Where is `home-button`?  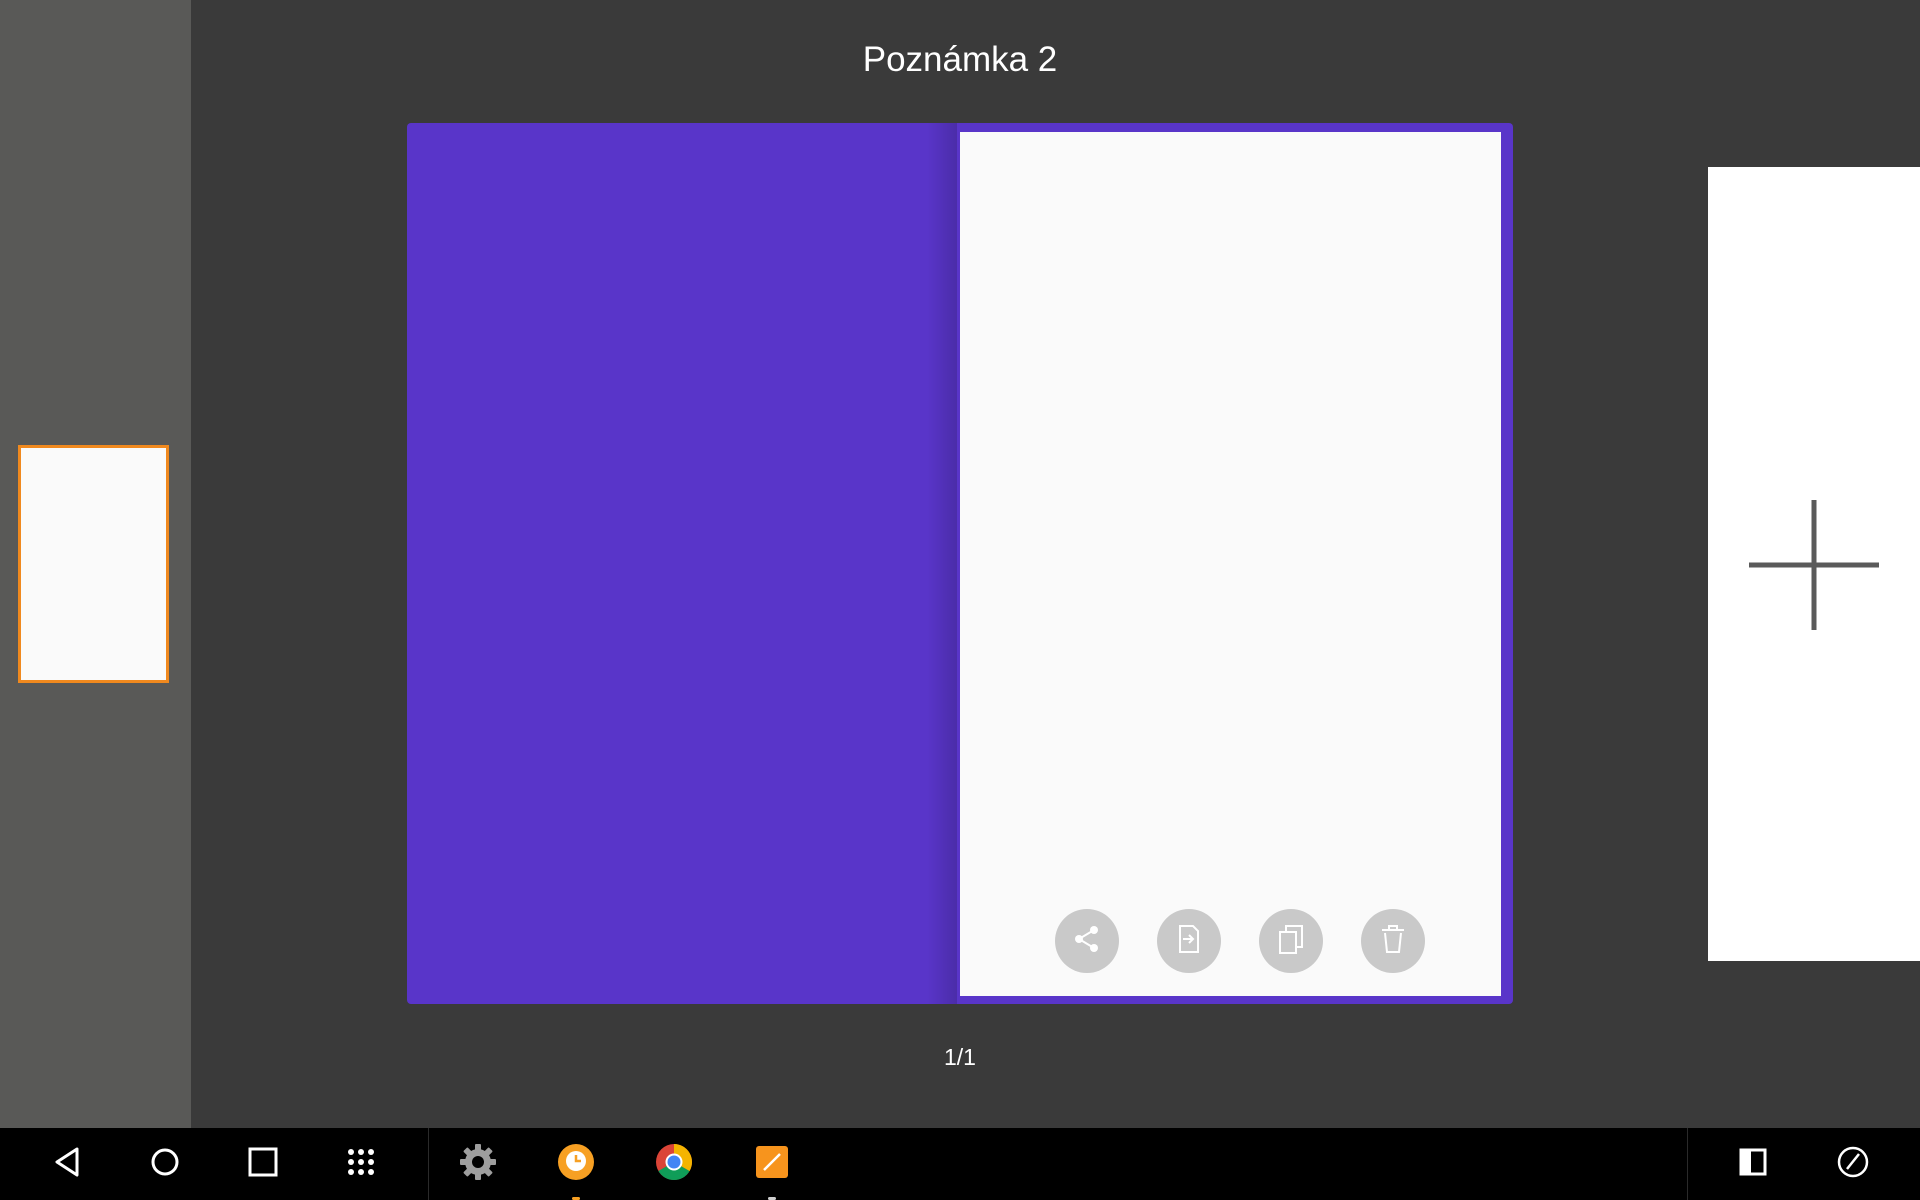
home-button is located at coordinates (165, 1164).